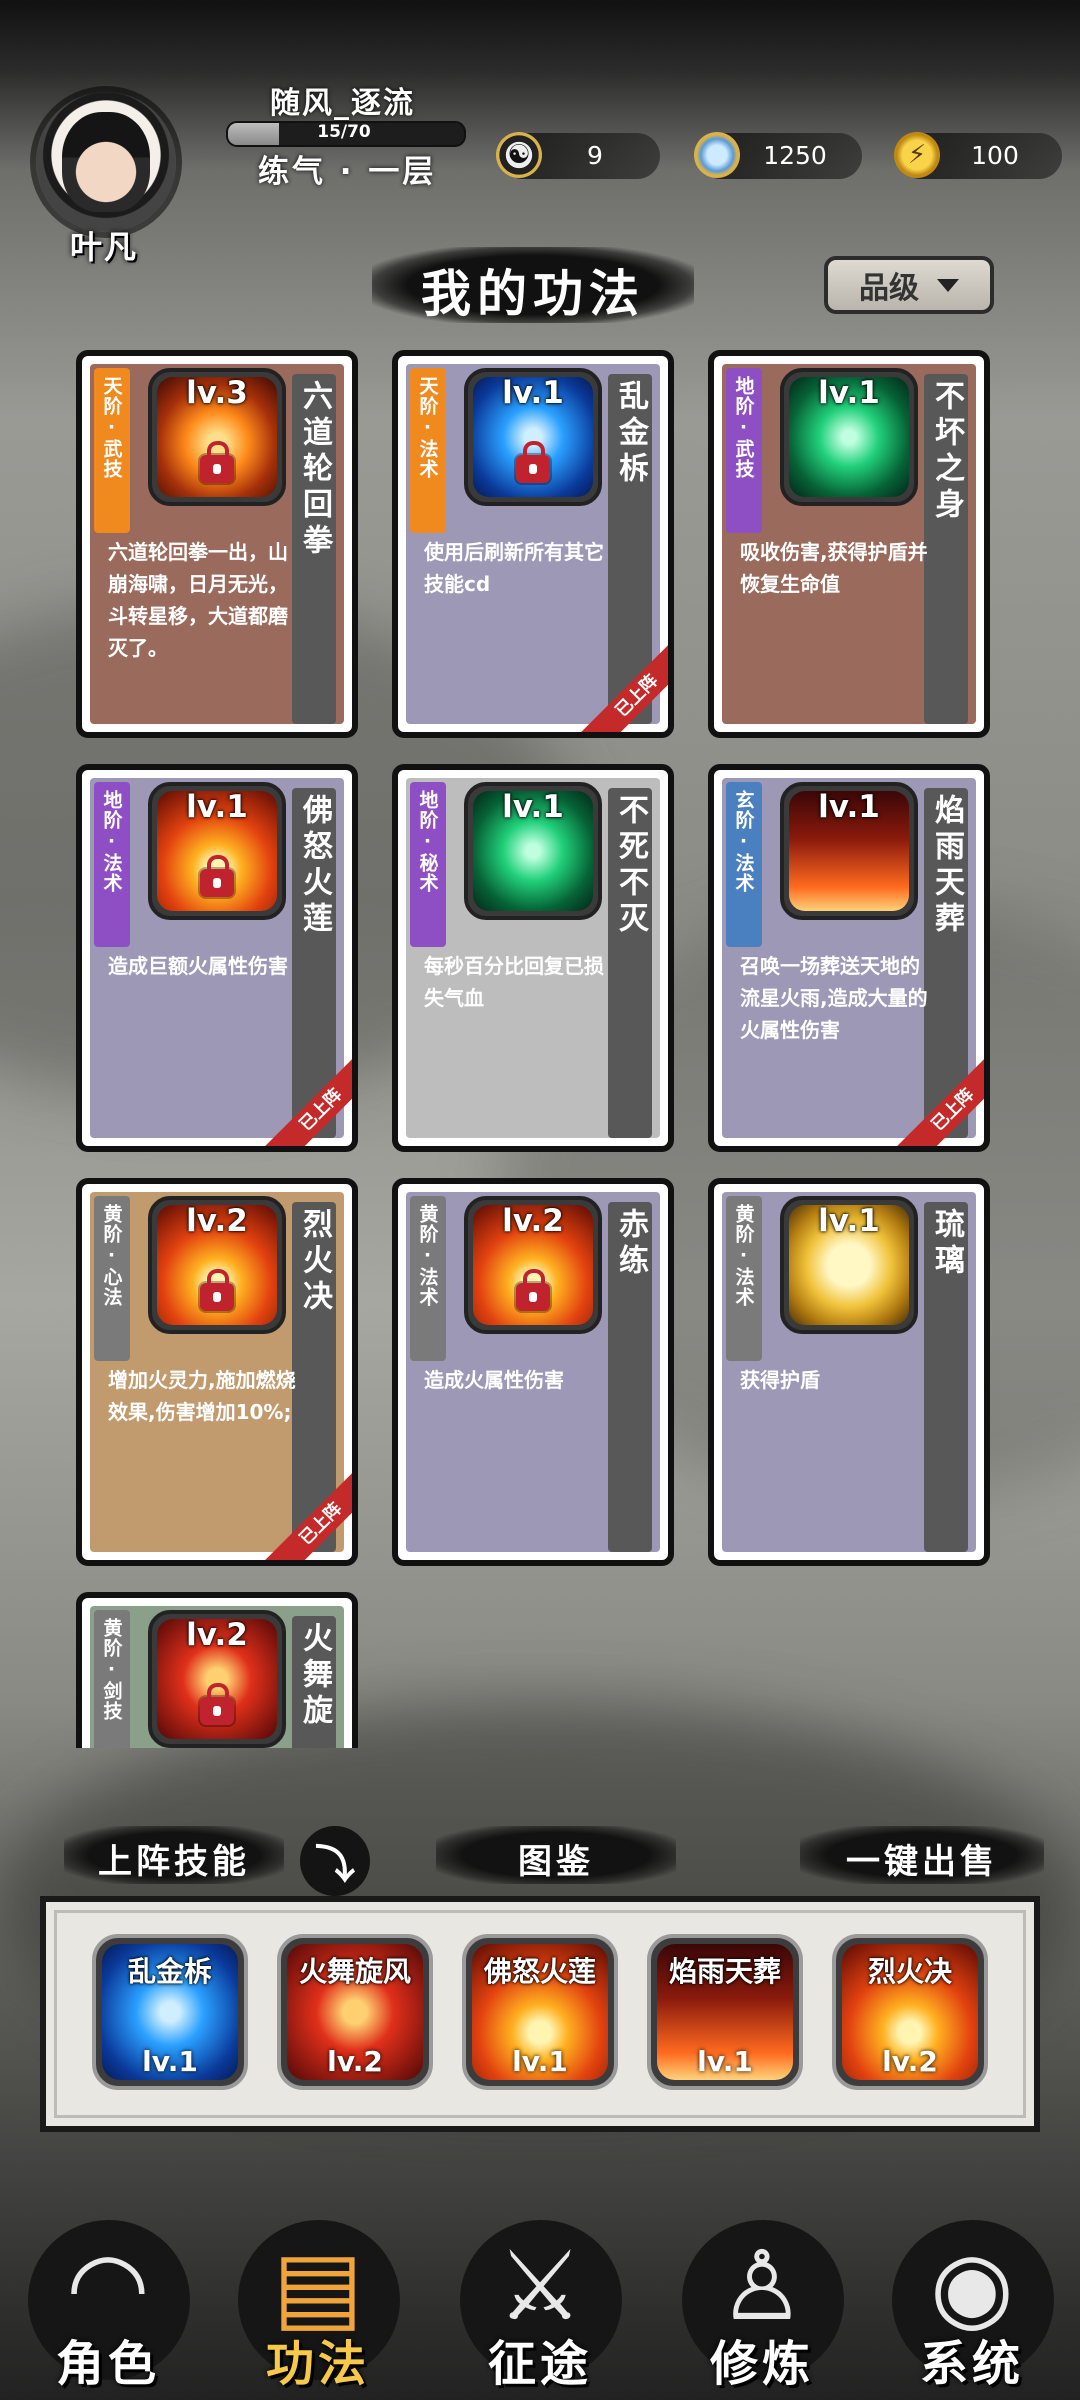 Image resolution: width=1080 pixels, height=2400 pixels. I want to click on equipped-slot: 乱金柝 lv.1, so click(170, 2012).